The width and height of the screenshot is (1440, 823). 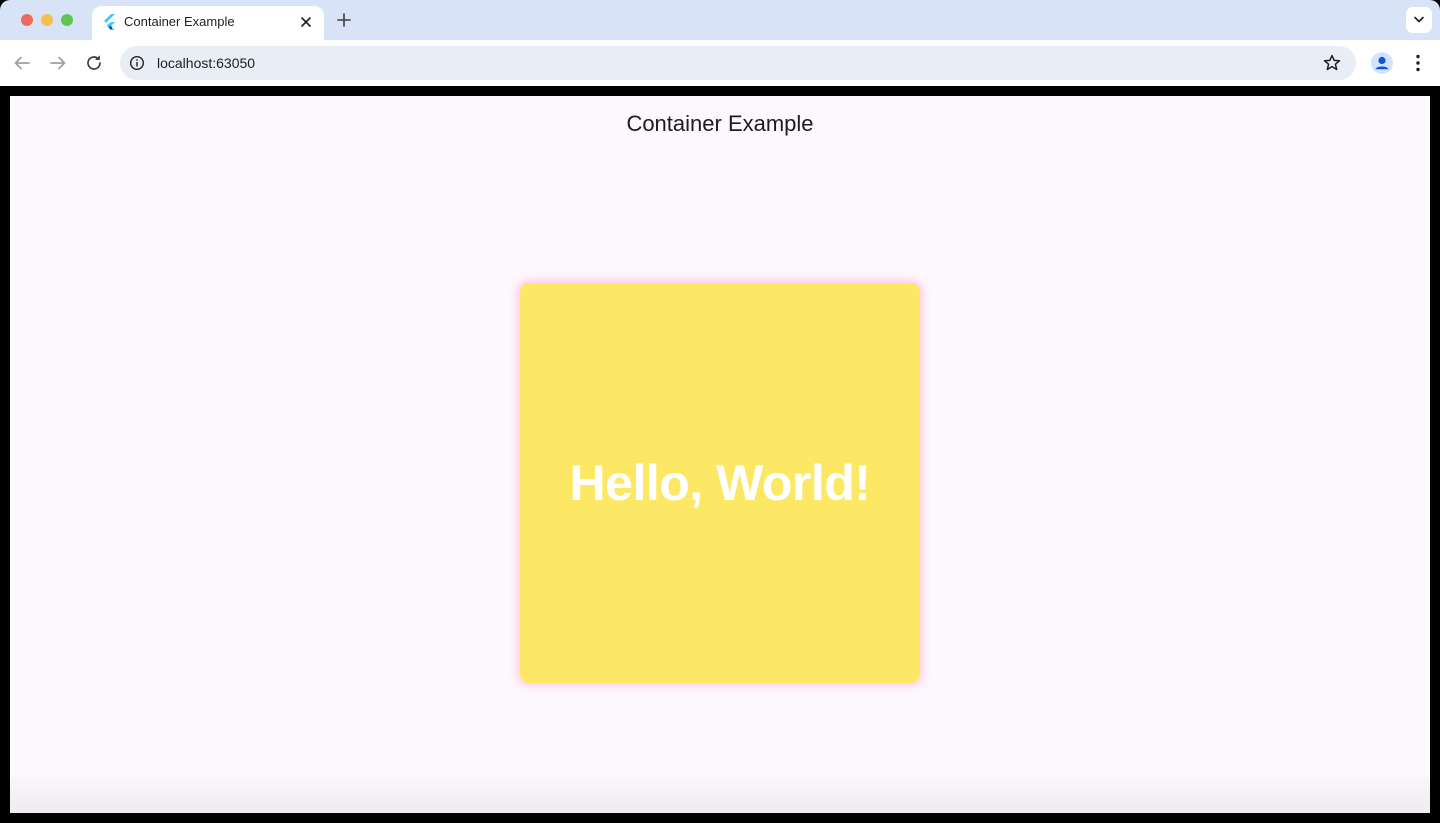 What do you see at coordinates (306, 22) in the screenshot?
I see `close-icon` at bounding box center [306, 22].